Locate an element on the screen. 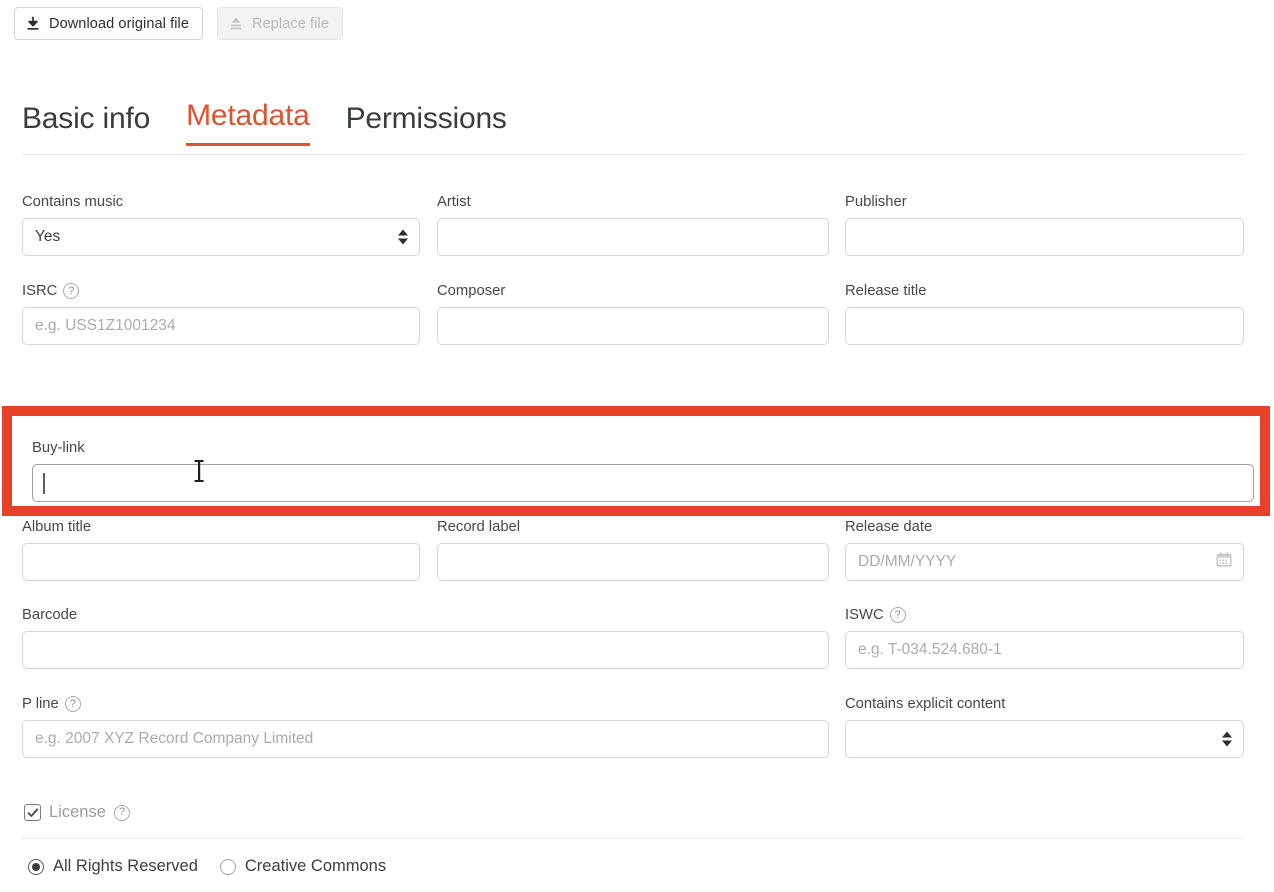  release-title-label: Release title is located at coordinates (1044, 291).